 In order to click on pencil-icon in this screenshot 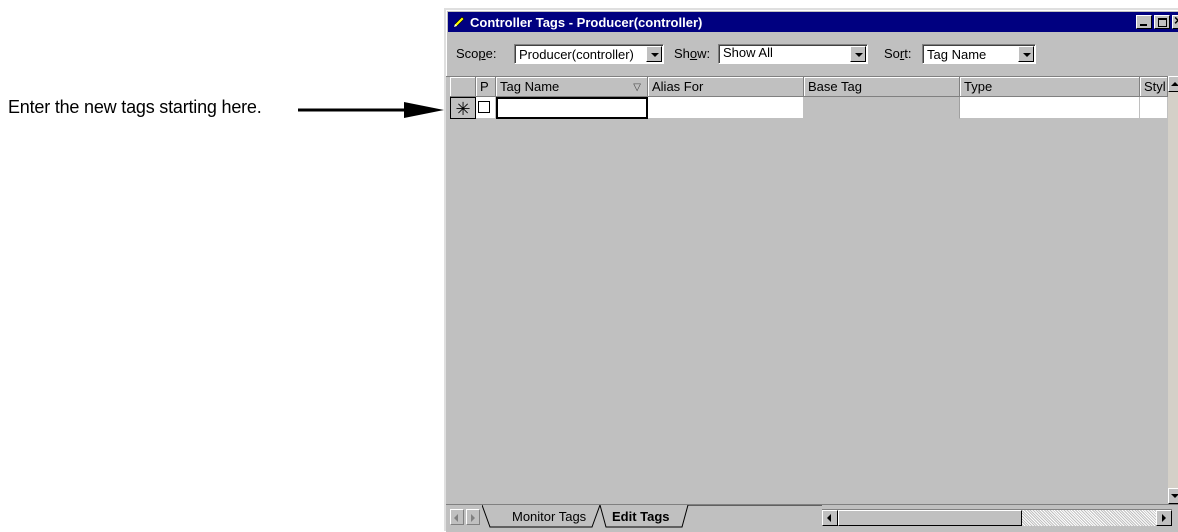, I will do `click(459, 22)`.